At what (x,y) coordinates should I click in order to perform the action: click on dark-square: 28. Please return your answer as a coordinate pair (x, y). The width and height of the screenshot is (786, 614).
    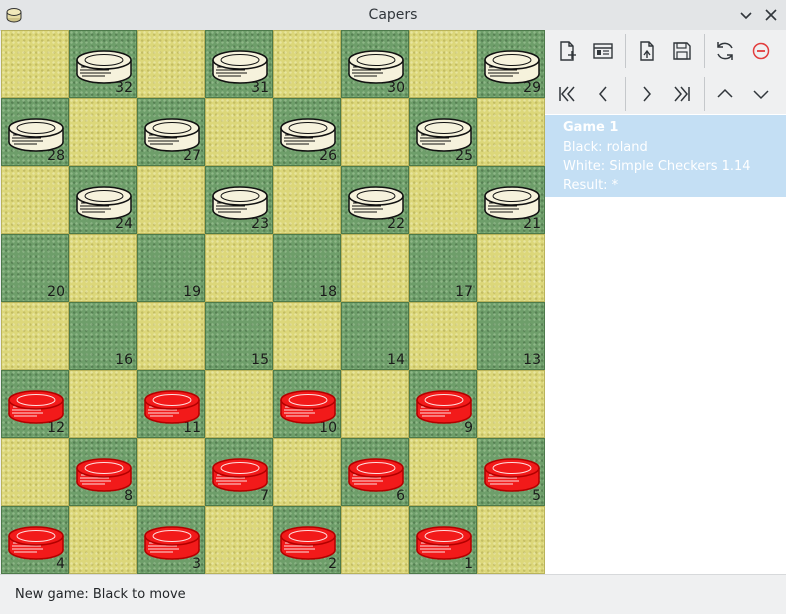
    Looking at the image, I should click on (35, 132).